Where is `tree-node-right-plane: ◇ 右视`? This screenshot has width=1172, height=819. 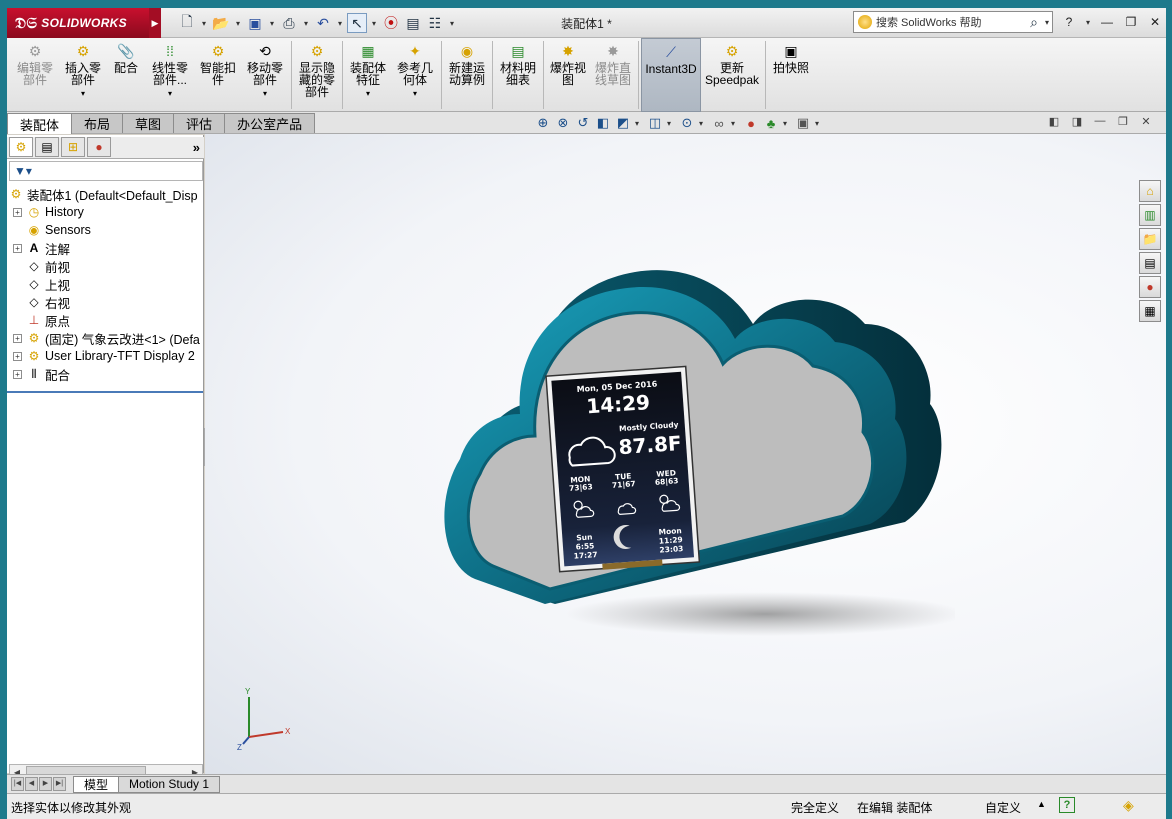
tree-node-right-plane: ◇ 右视 is located at coordinates (105, 302).